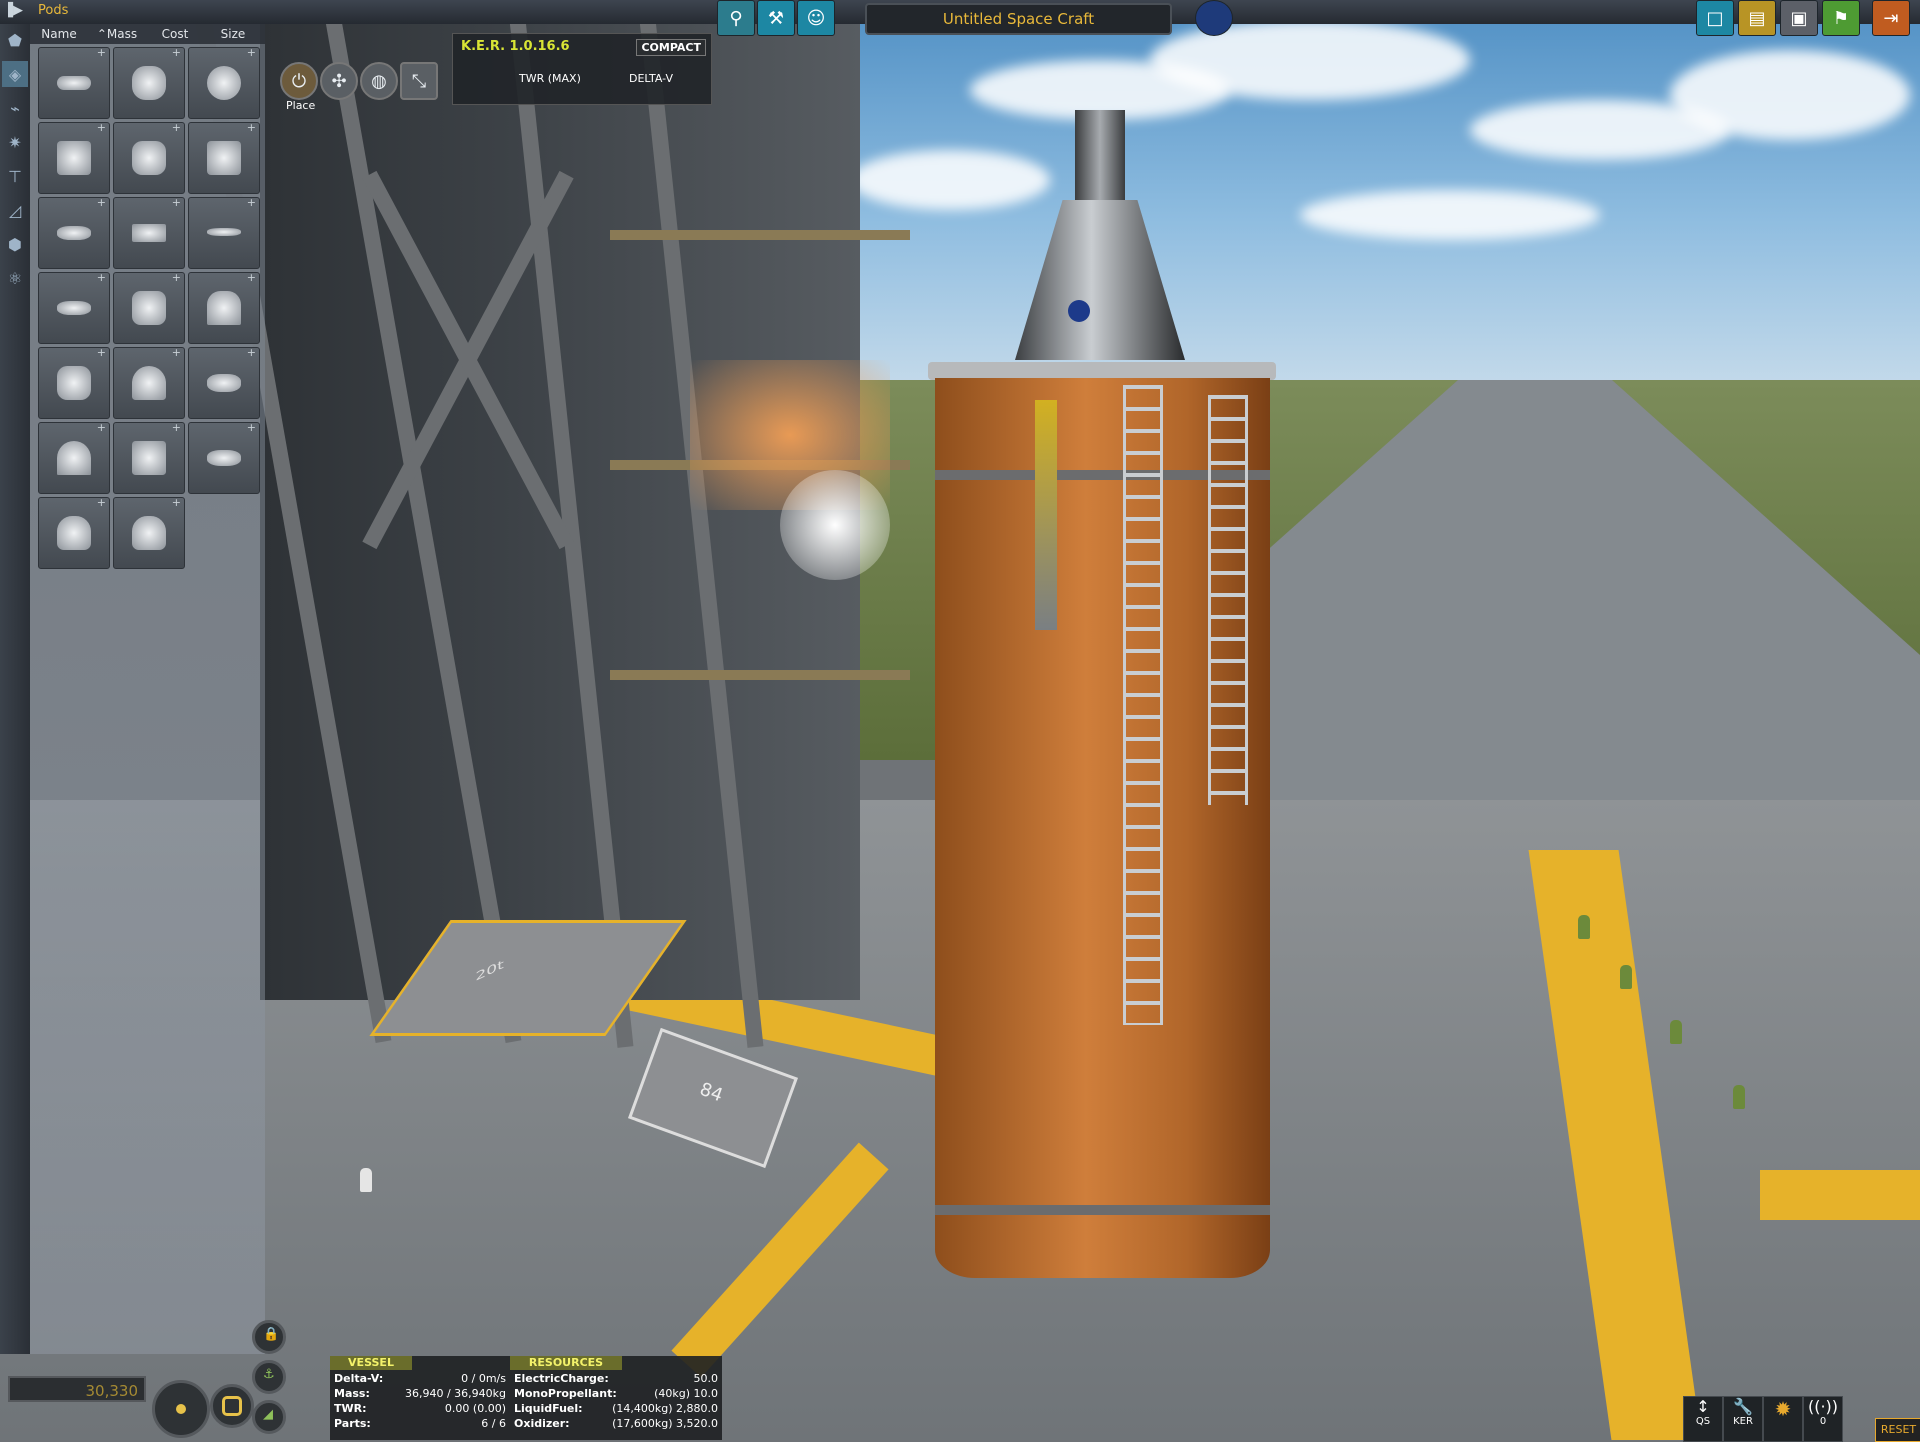 Image resolution: width=1920 pixels, height=1442 pixels. Describe the element at coordinates (269, 1337) in the screenshot. I see `lock-button: 🔒` at that location.